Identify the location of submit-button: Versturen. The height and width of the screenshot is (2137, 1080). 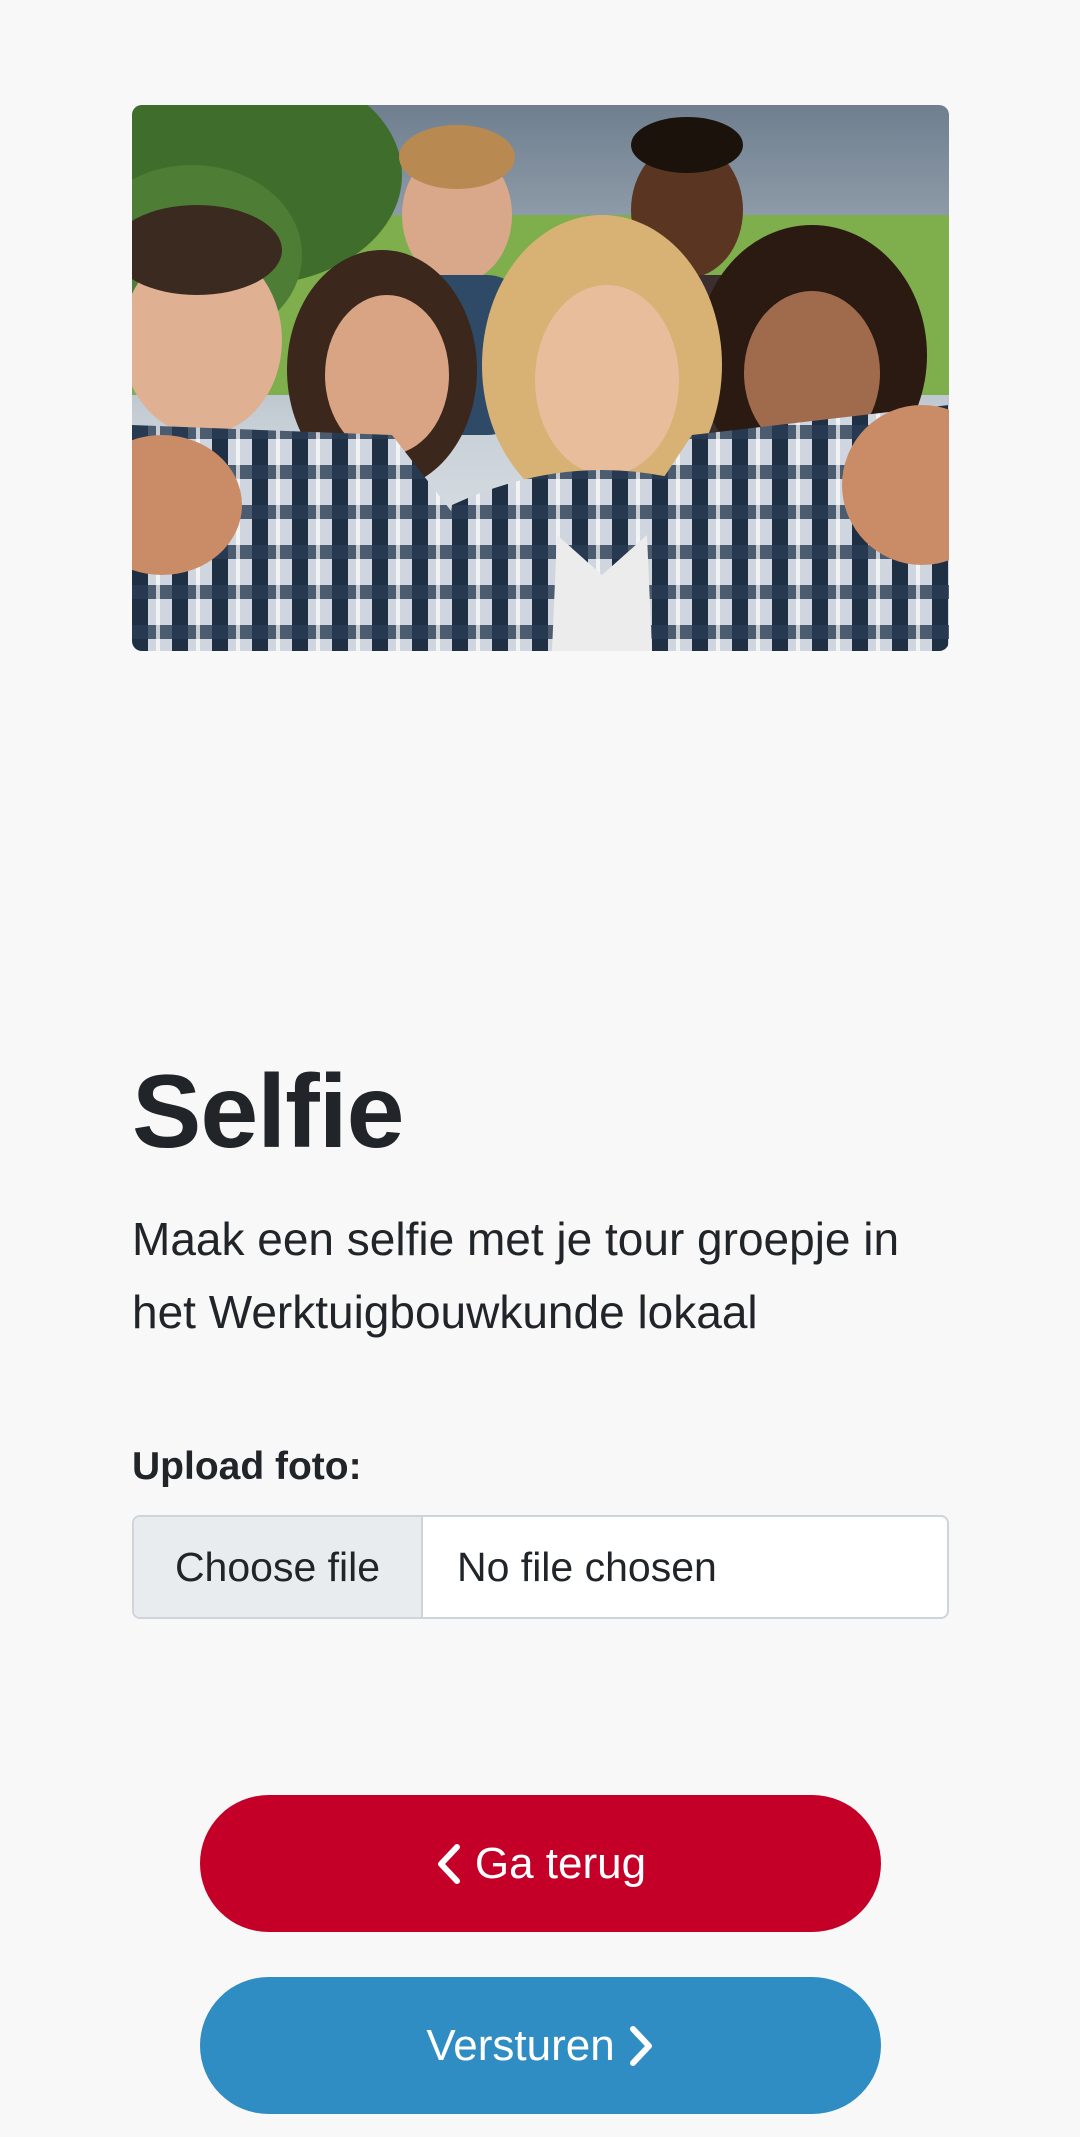
(540, 2045).